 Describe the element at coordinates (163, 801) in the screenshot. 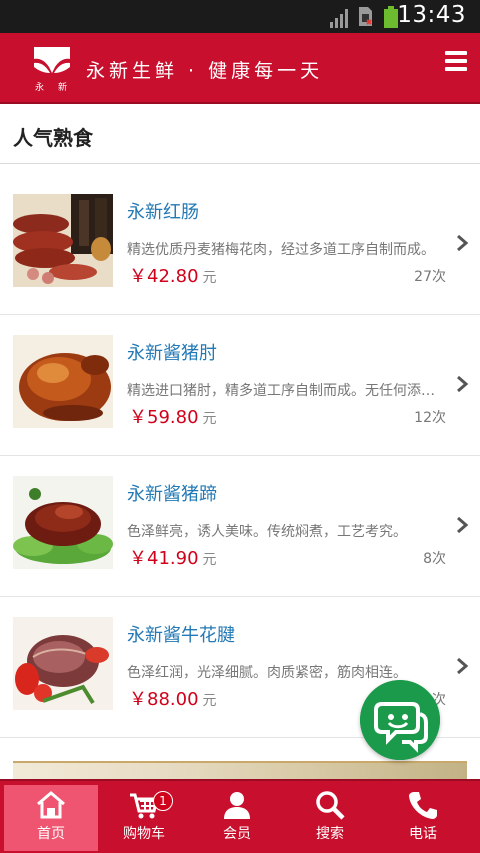

I see `cart-badge: 1` at that location.